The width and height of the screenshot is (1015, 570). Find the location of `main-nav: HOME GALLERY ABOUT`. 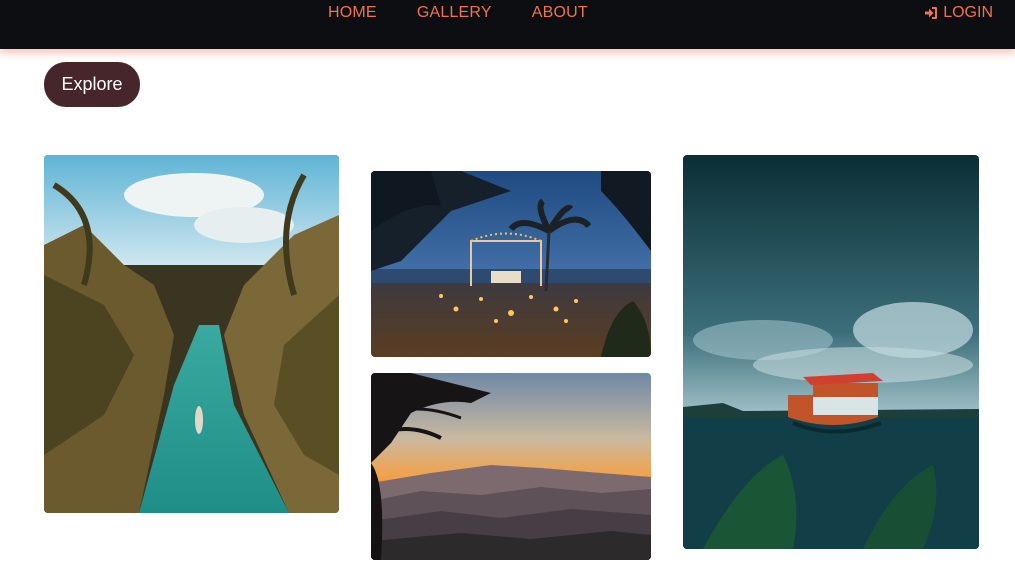

main-nav: HOME GALLERY ABOUT is located at coordinates (458, 13).